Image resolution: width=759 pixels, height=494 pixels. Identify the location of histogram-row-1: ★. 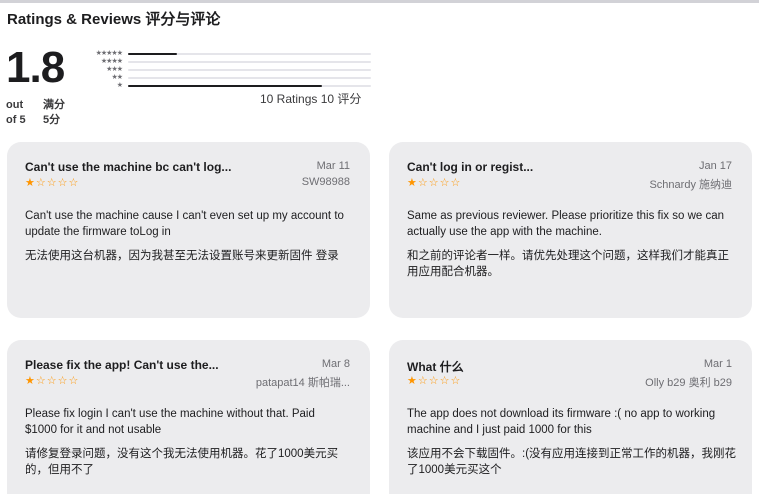
(228, 86).